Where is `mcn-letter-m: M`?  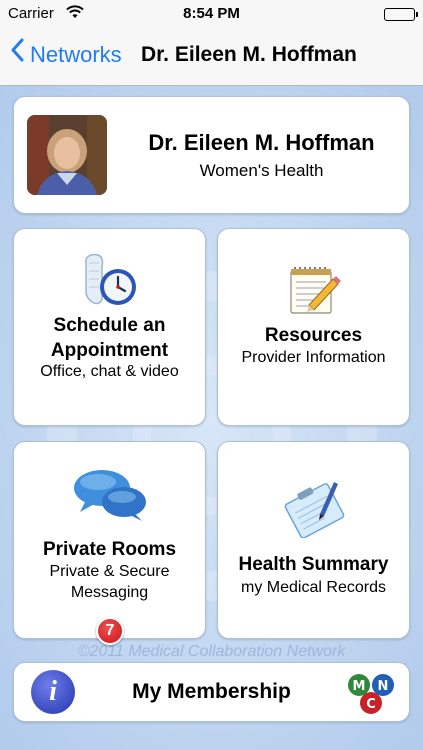 mcn-letter-m: M is located at coordinates (359, 686).